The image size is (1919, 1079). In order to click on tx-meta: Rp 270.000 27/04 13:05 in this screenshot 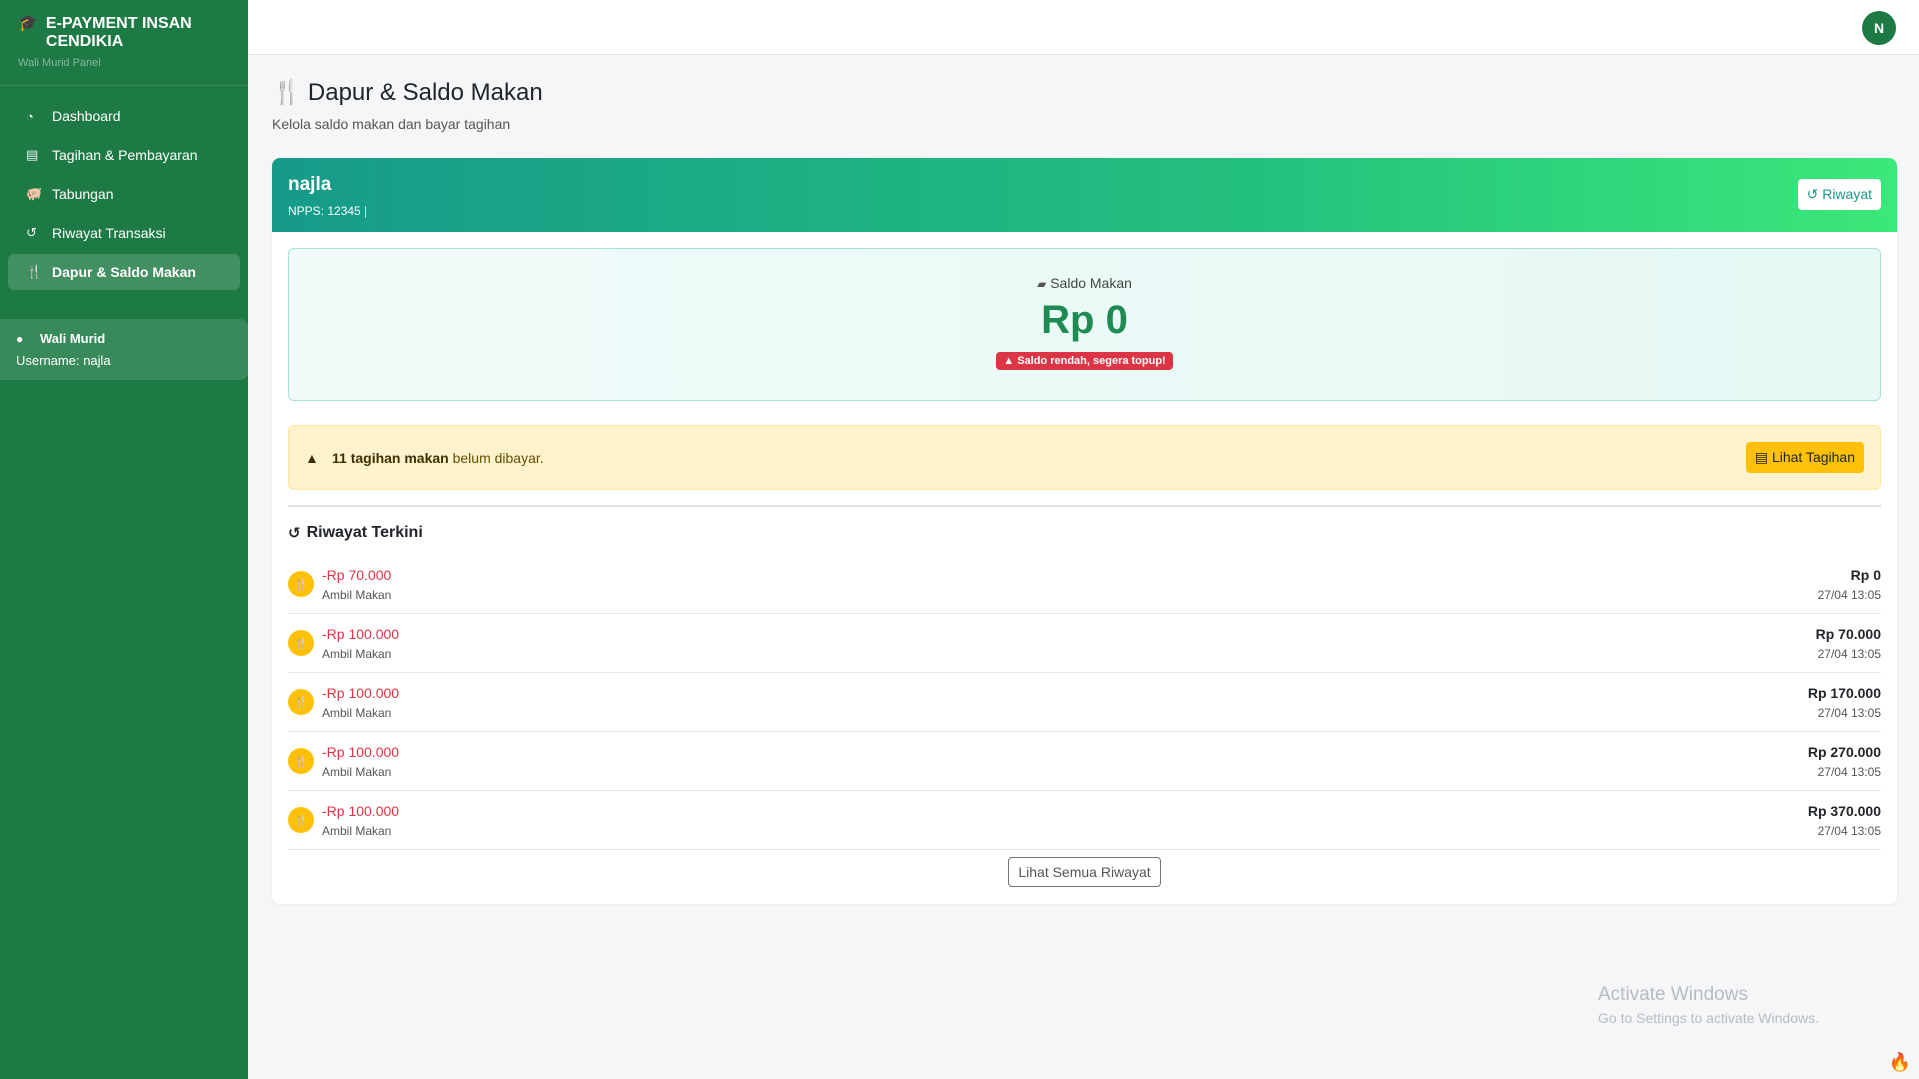, I will do `click(1844, 761)`.